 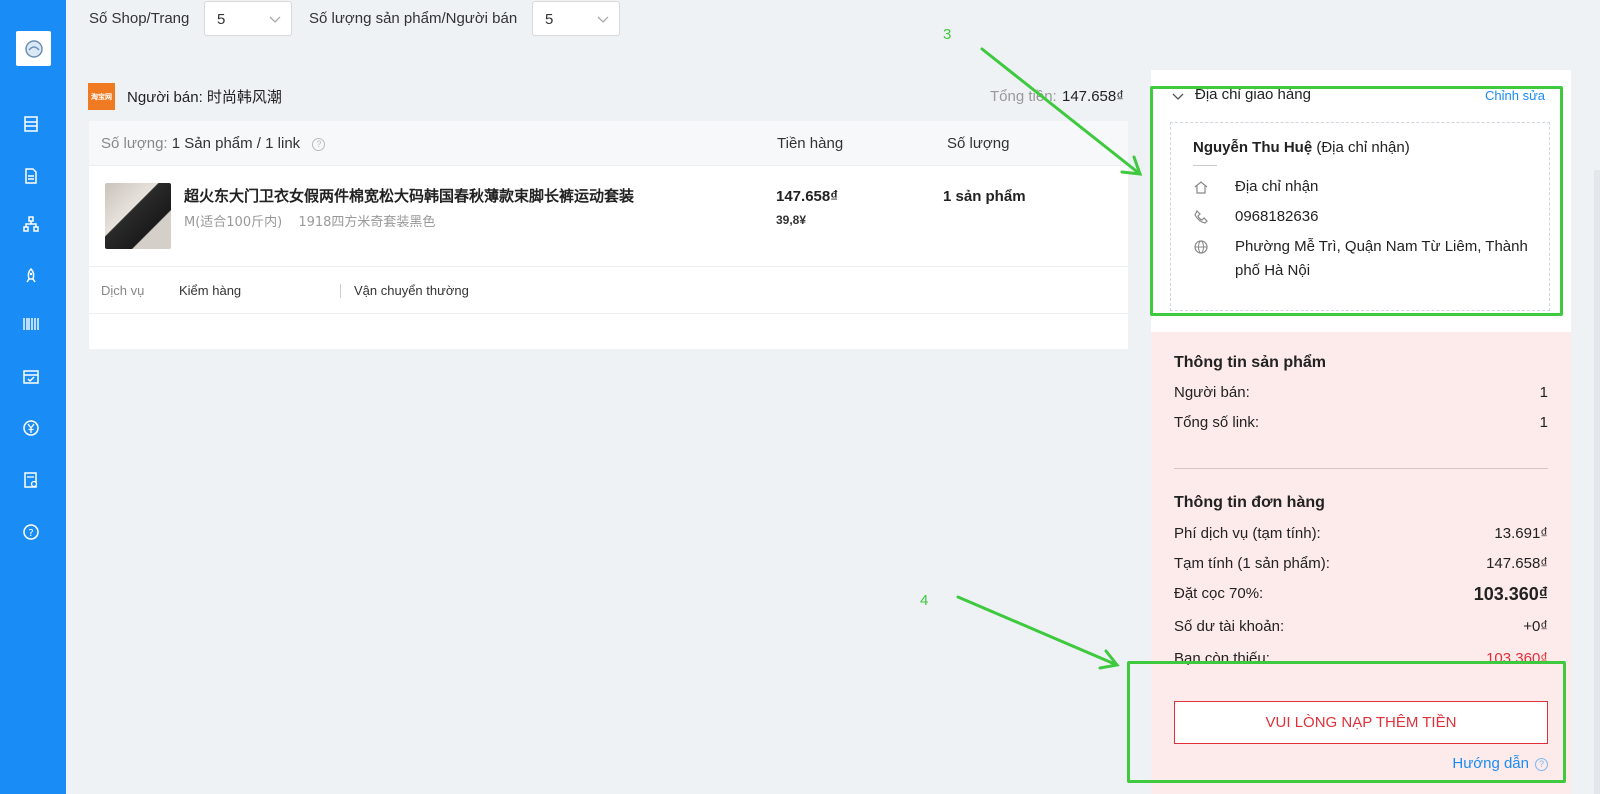 I want to click on rocket-icon, so click(x=31, y=276).